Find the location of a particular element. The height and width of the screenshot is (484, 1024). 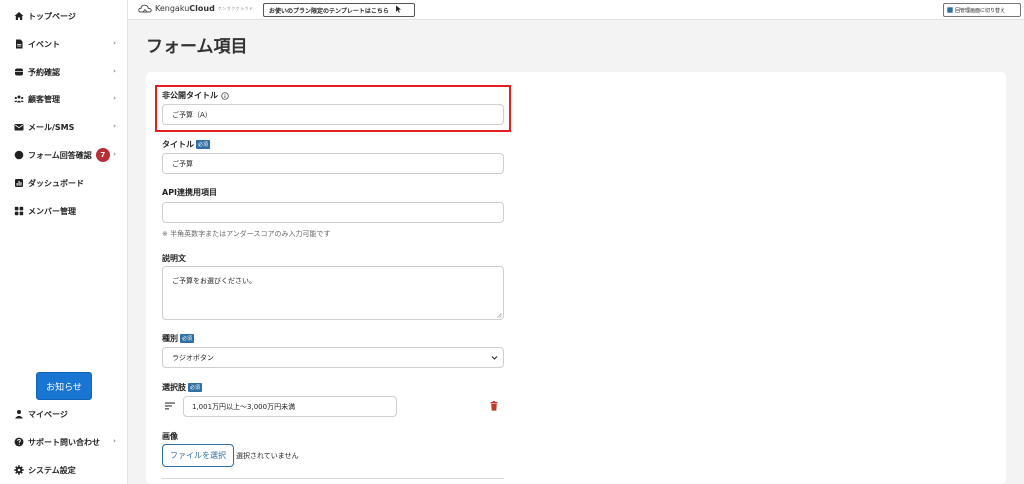

description-textarea: ご予算をお選びください。 is located at coordinates (333, 293).